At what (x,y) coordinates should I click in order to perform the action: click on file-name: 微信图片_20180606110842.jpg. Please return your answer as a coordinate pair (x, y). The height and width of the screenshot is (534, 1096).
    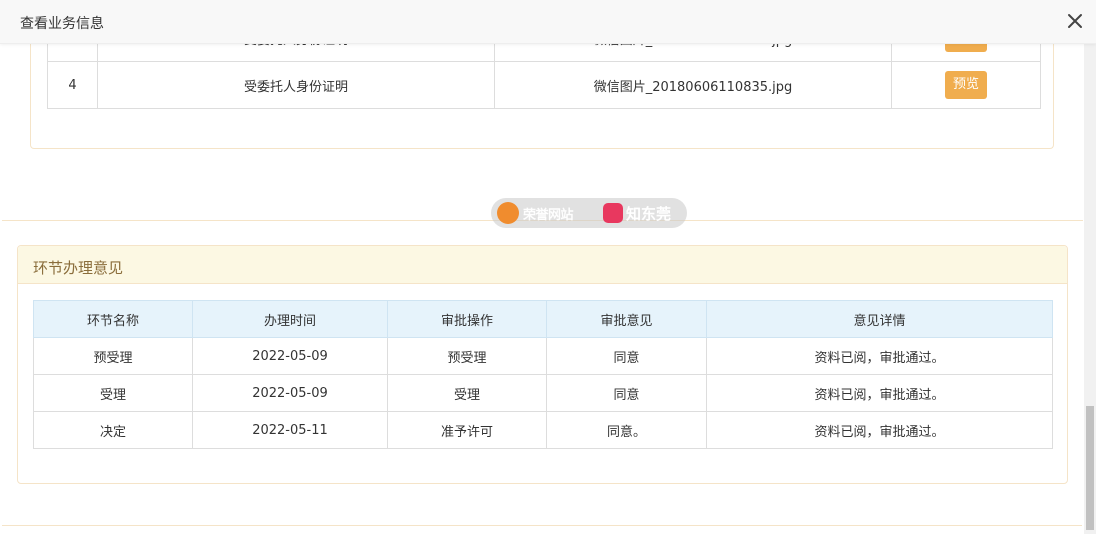
    Looking at the image, I should click on (693, 53).